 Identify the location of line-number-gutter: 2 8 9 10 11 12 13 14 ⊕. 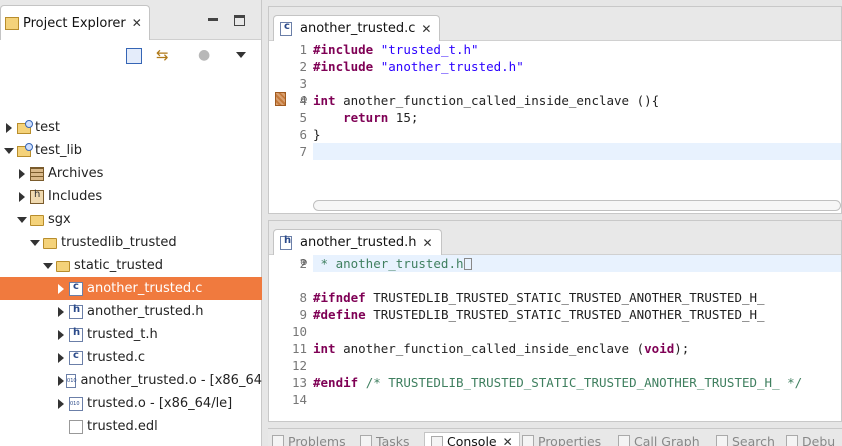
(298, 331).